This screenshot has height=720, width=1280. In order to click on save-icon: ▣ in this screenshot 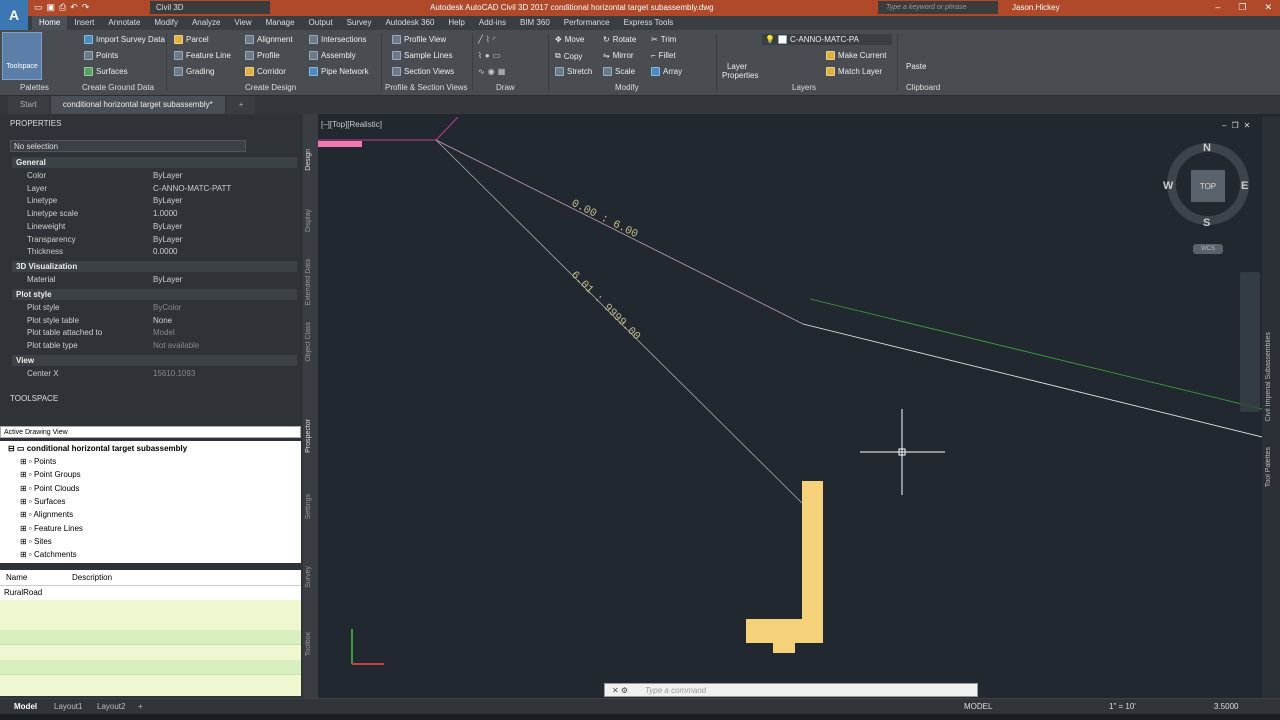, I will do `click(51, 7)`.